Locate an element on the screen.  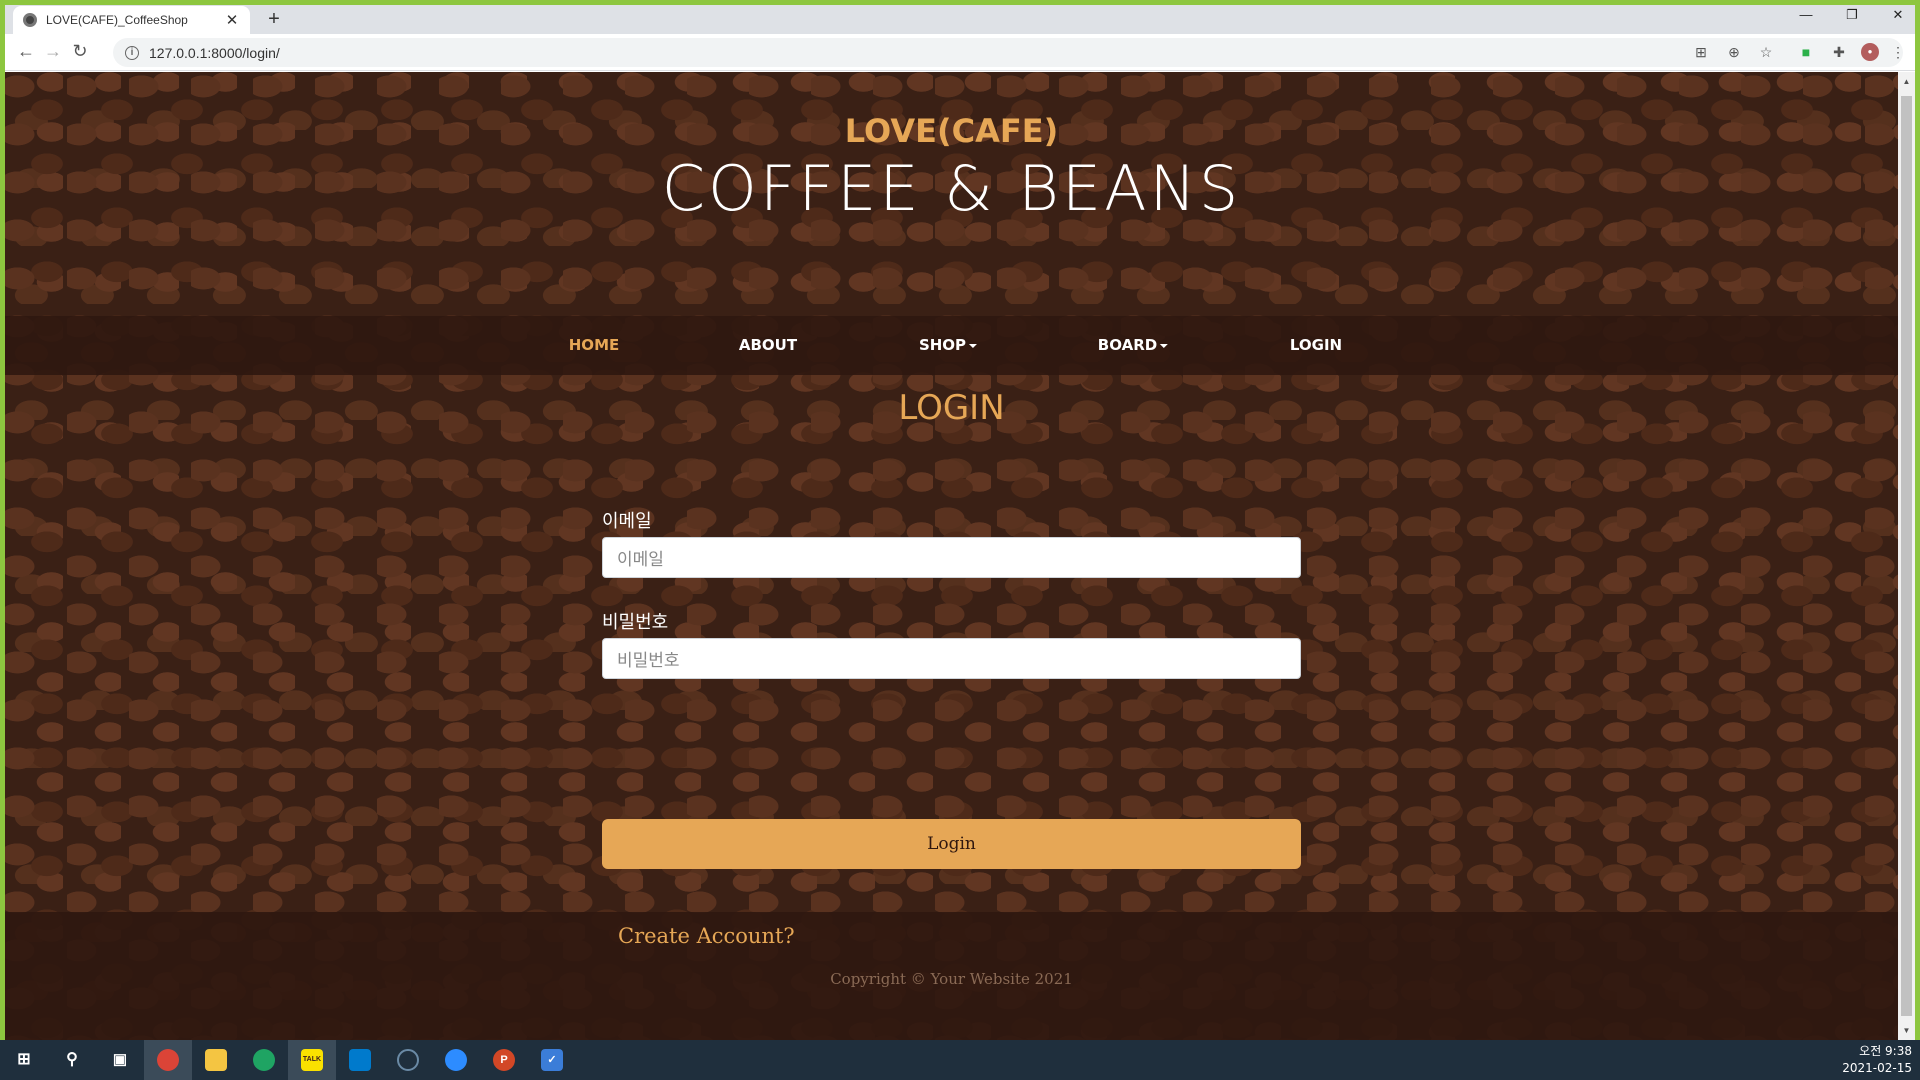
scroll-up-icon: ▲ is located at coordinates (1906, 81).